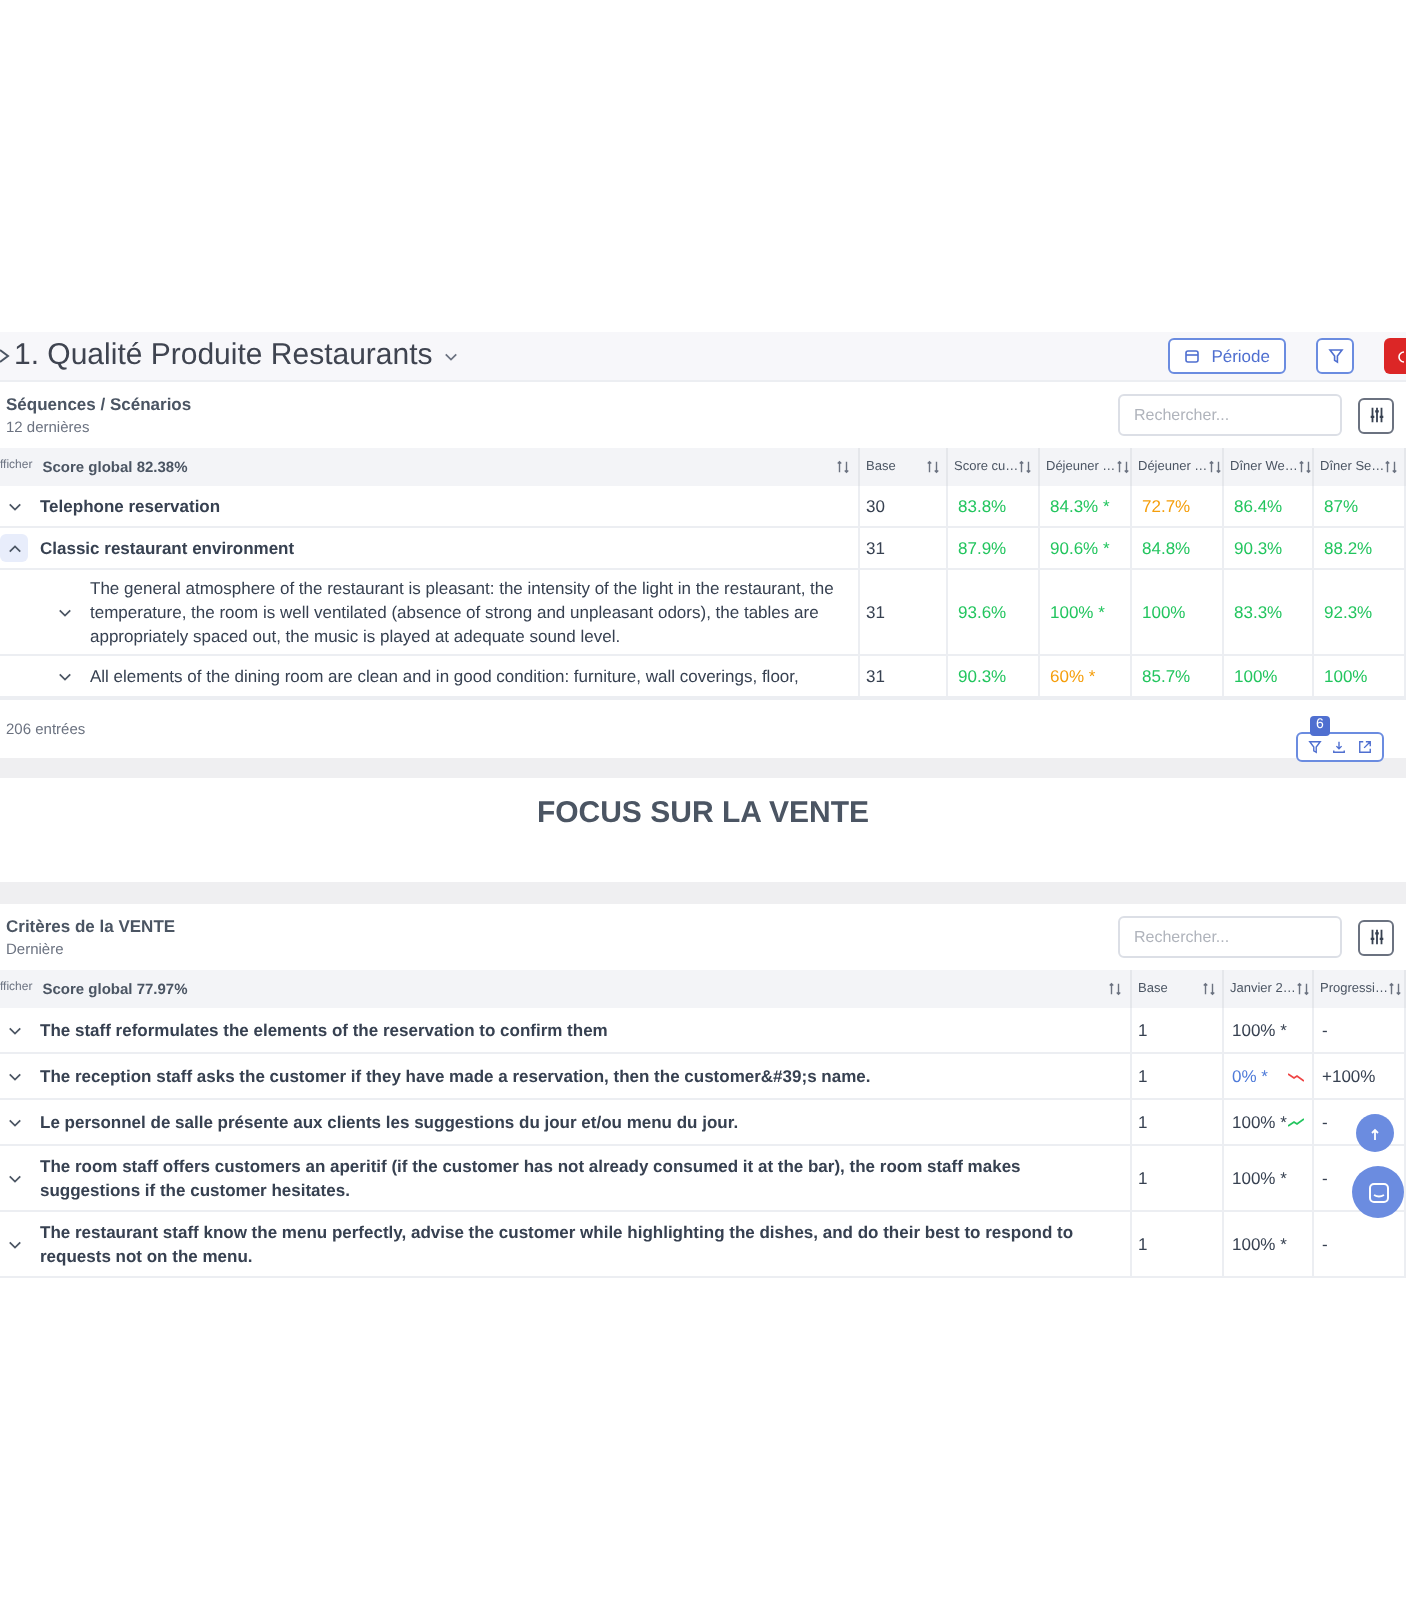 This screenshot has height=1604, width=1406. Describe the element at coordinates (1258, 612) in the screenshot. I see `table-cell: 83.3%` at that location.